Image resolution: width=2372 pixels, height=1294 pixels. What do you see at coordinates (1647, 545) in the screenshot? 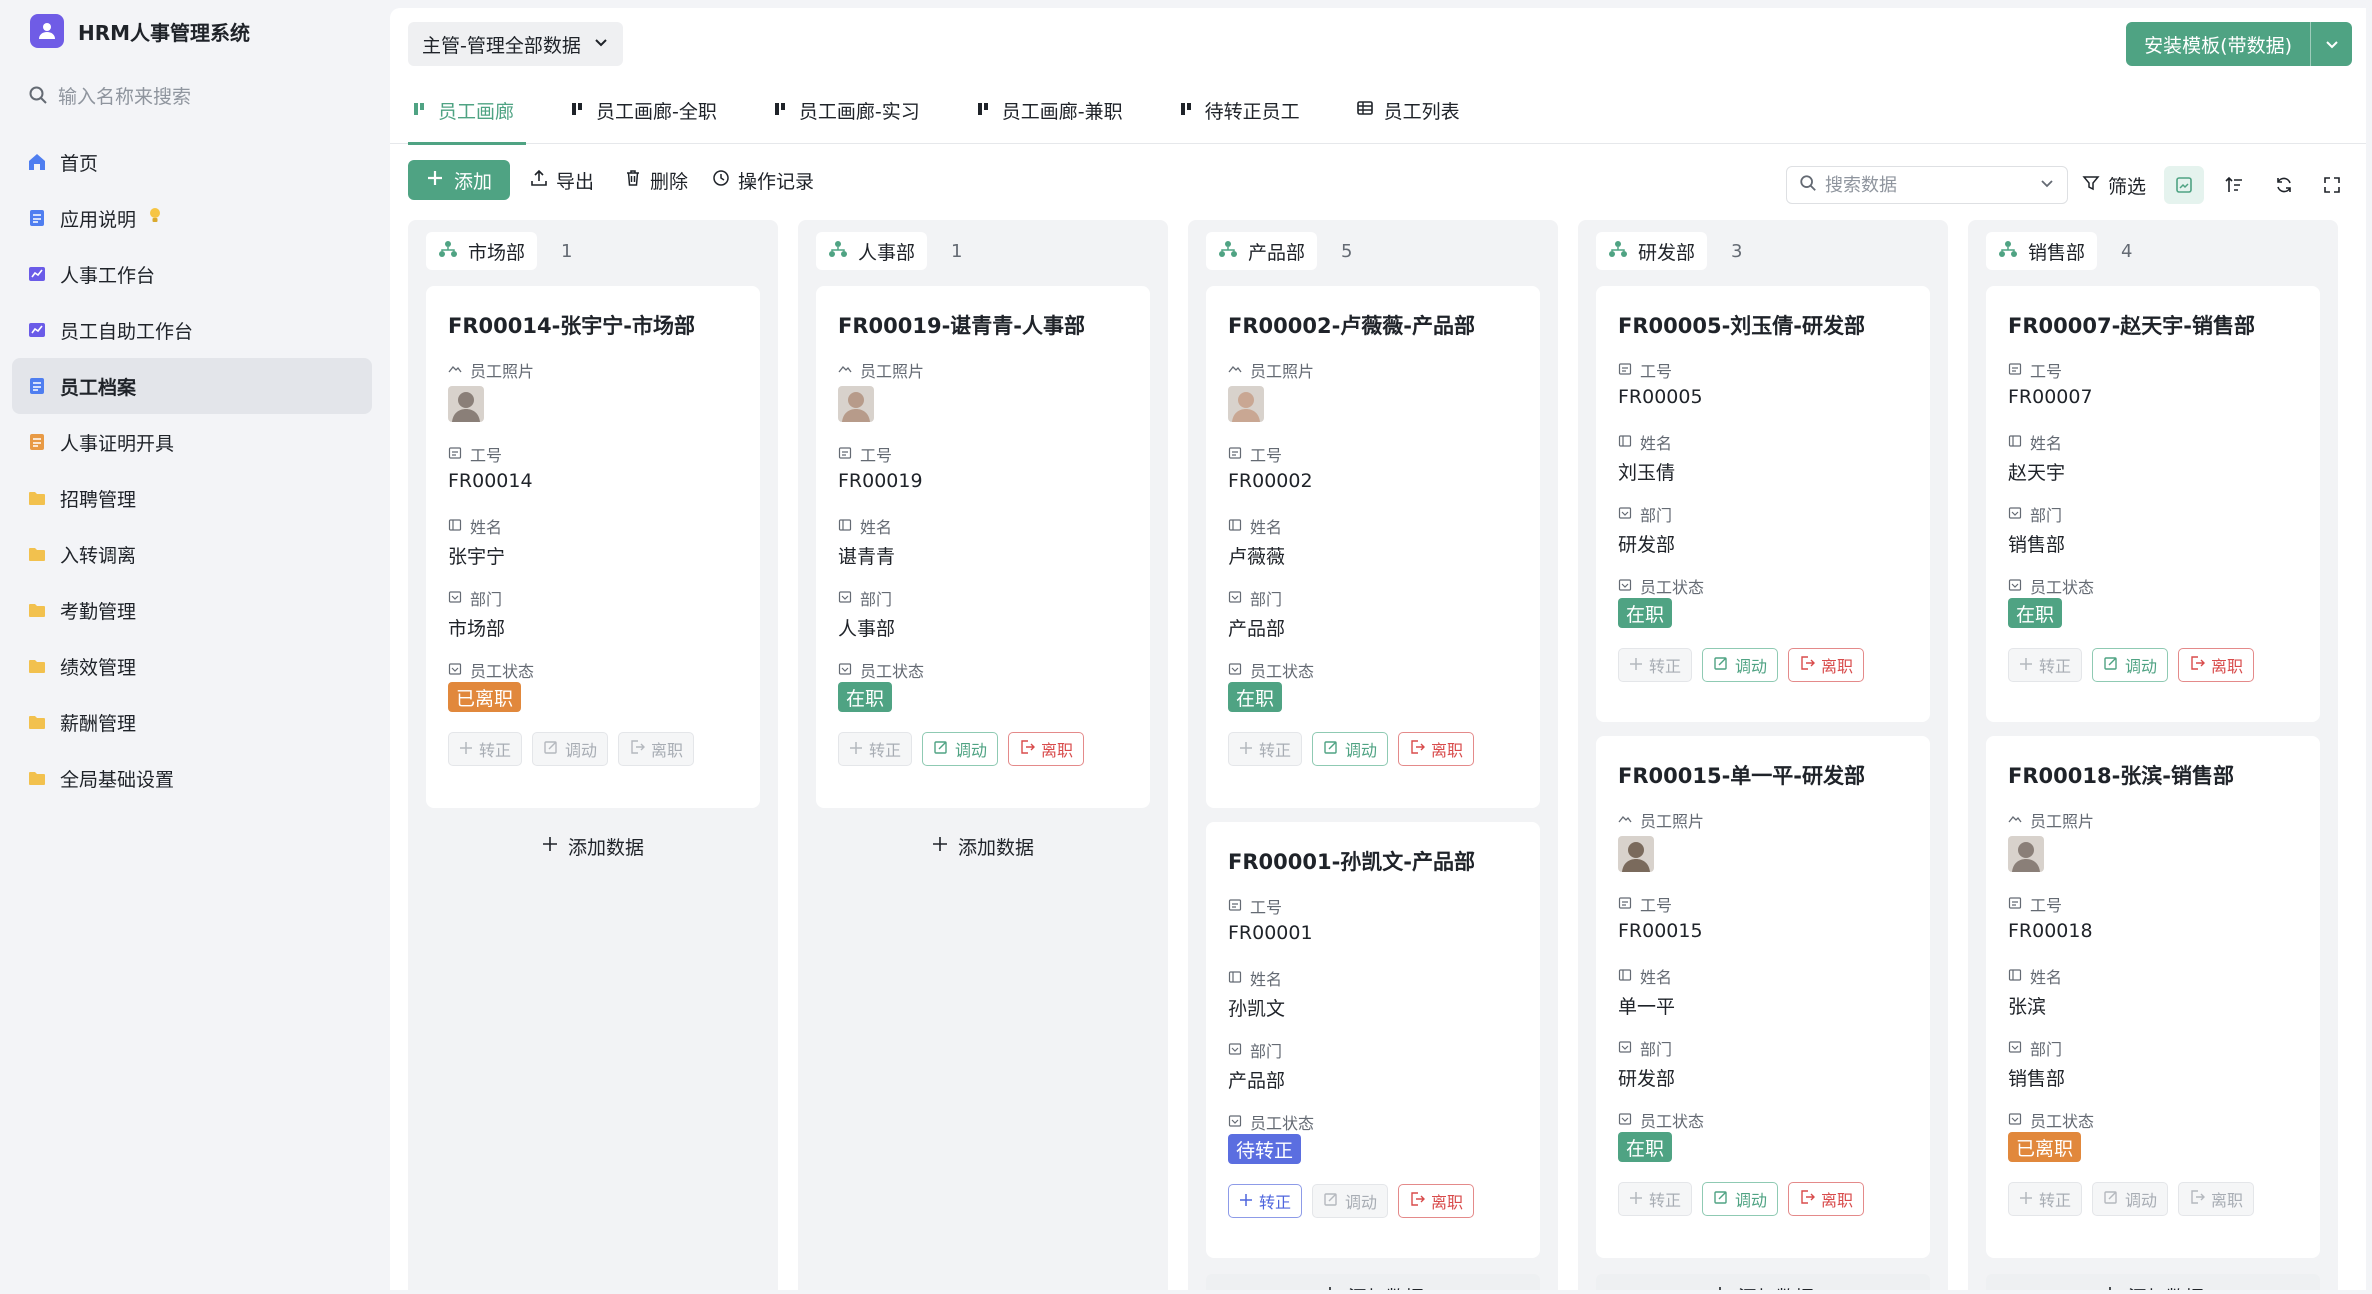
I see `field-value-dept: 研发部` at bounding box center [1647, 545].